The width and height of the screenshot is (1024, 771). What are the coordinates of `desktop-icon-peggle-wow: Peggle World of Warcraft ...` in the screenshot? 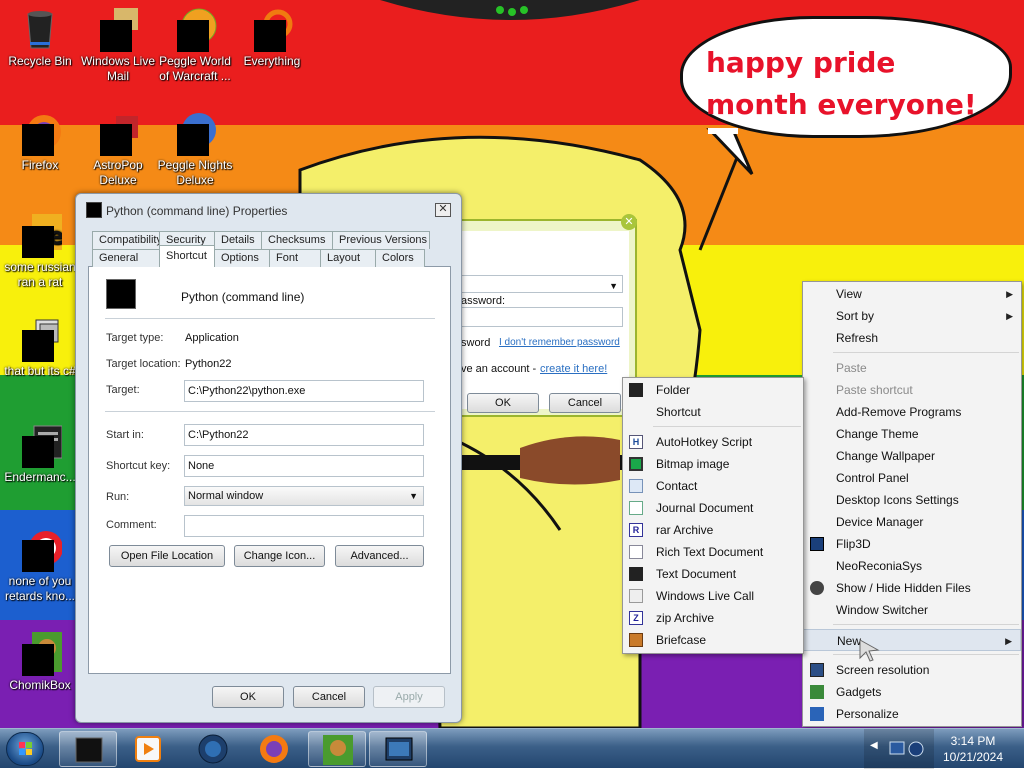 It's located at (195, 46).